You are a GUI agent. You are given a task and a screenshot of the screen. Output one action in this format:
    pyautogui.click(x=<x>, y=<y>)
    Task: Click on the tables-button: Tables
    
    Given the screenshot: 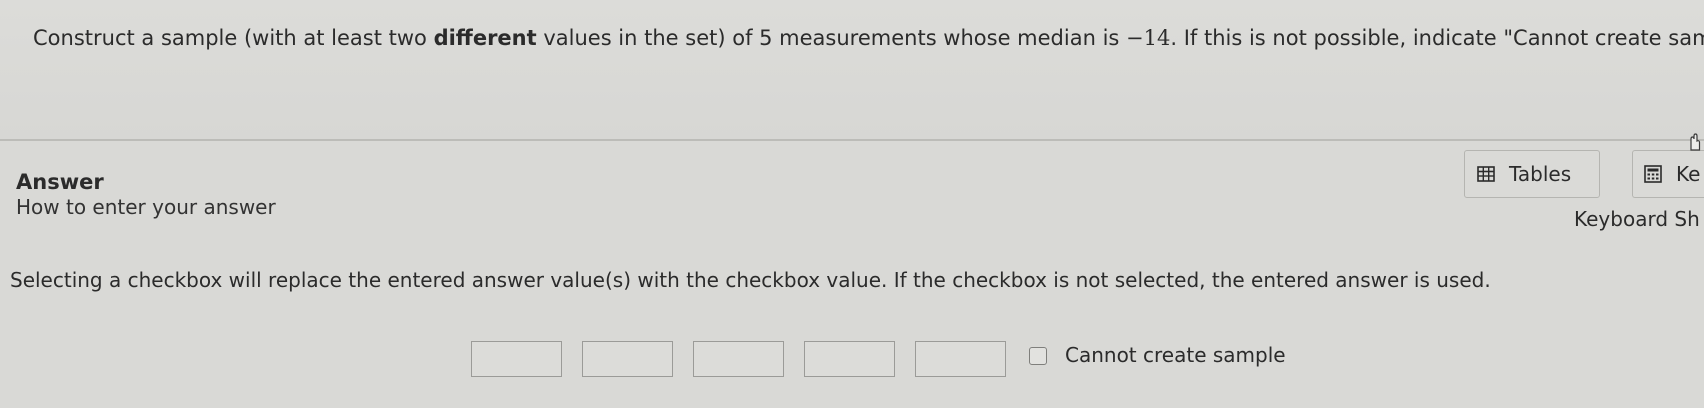 What is the action you would take?
    pyautogui.click(x=1532, y=174)
    